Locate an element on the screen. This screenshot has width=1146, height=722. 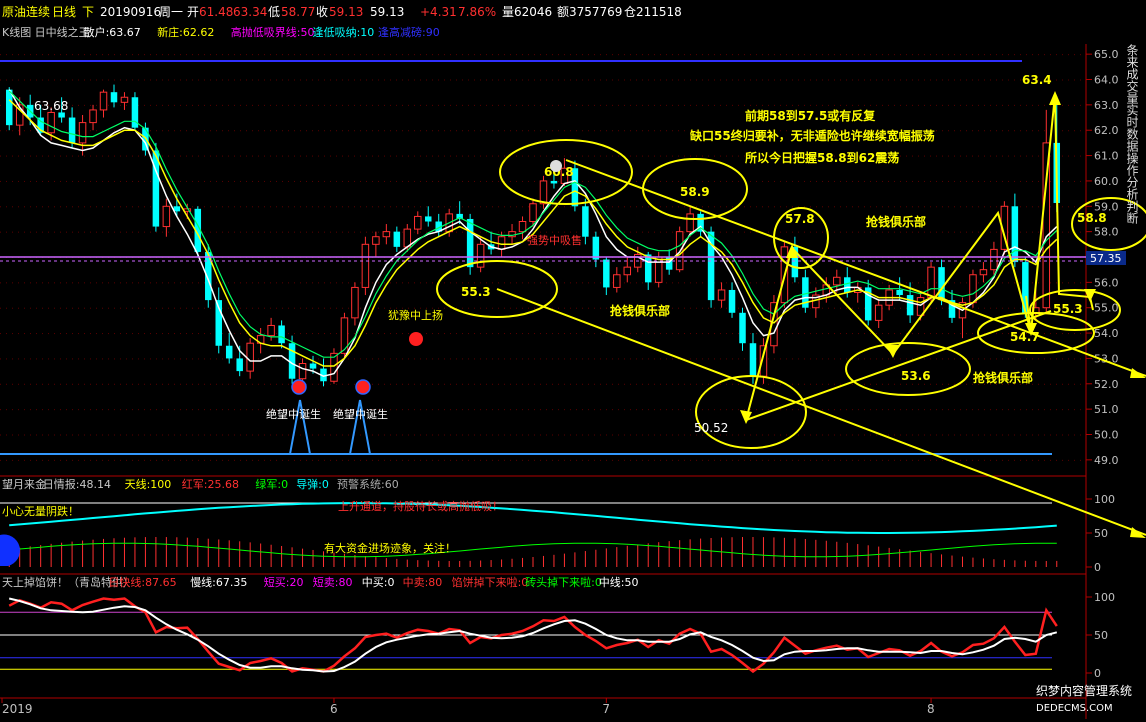
label-50-52: 50.52 is located at coordinates (711, 428).